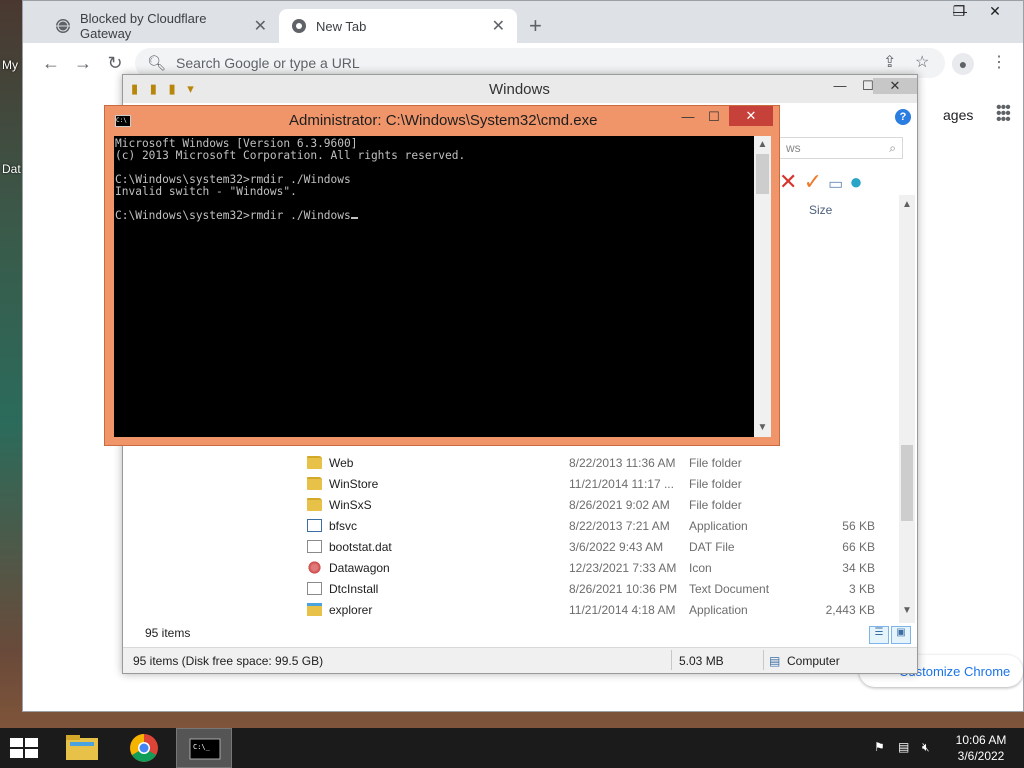 This screenshot has width=1024, height=768. I want to click on view-buttons: ☰ ▣, so click(889, 633).